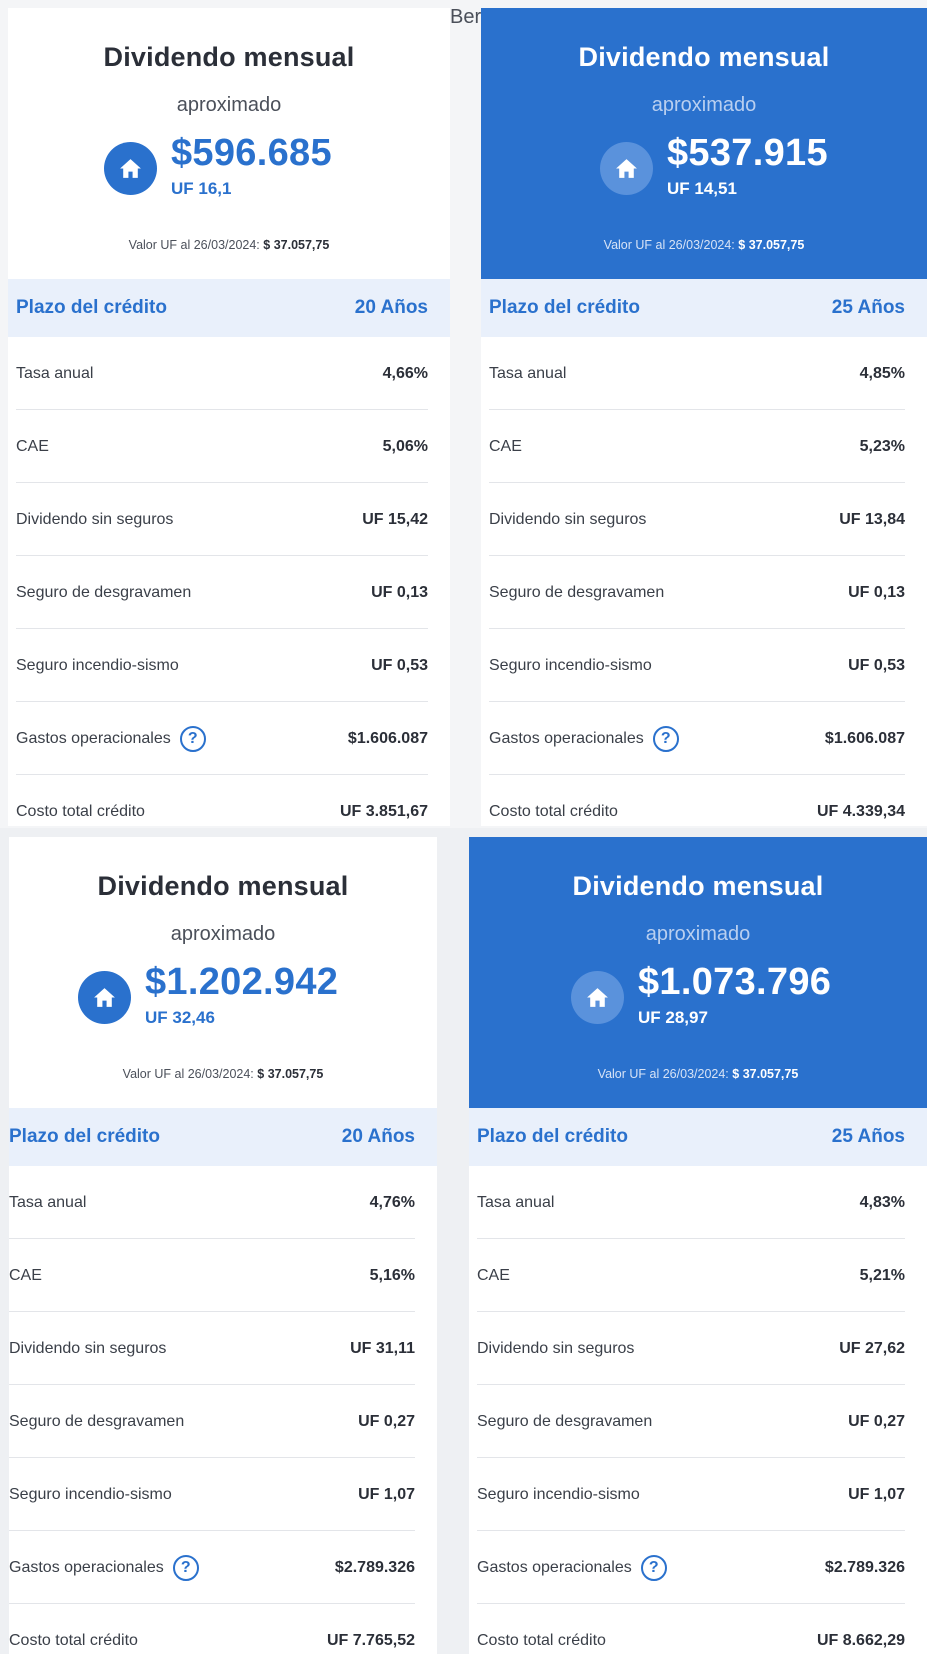 The width and height of the screenshot is (927, 1654). What do you see at coordinates (392, 1202) in the screenshot?
I see `row-value: 4,76%` at bounding box center [392, 1202].